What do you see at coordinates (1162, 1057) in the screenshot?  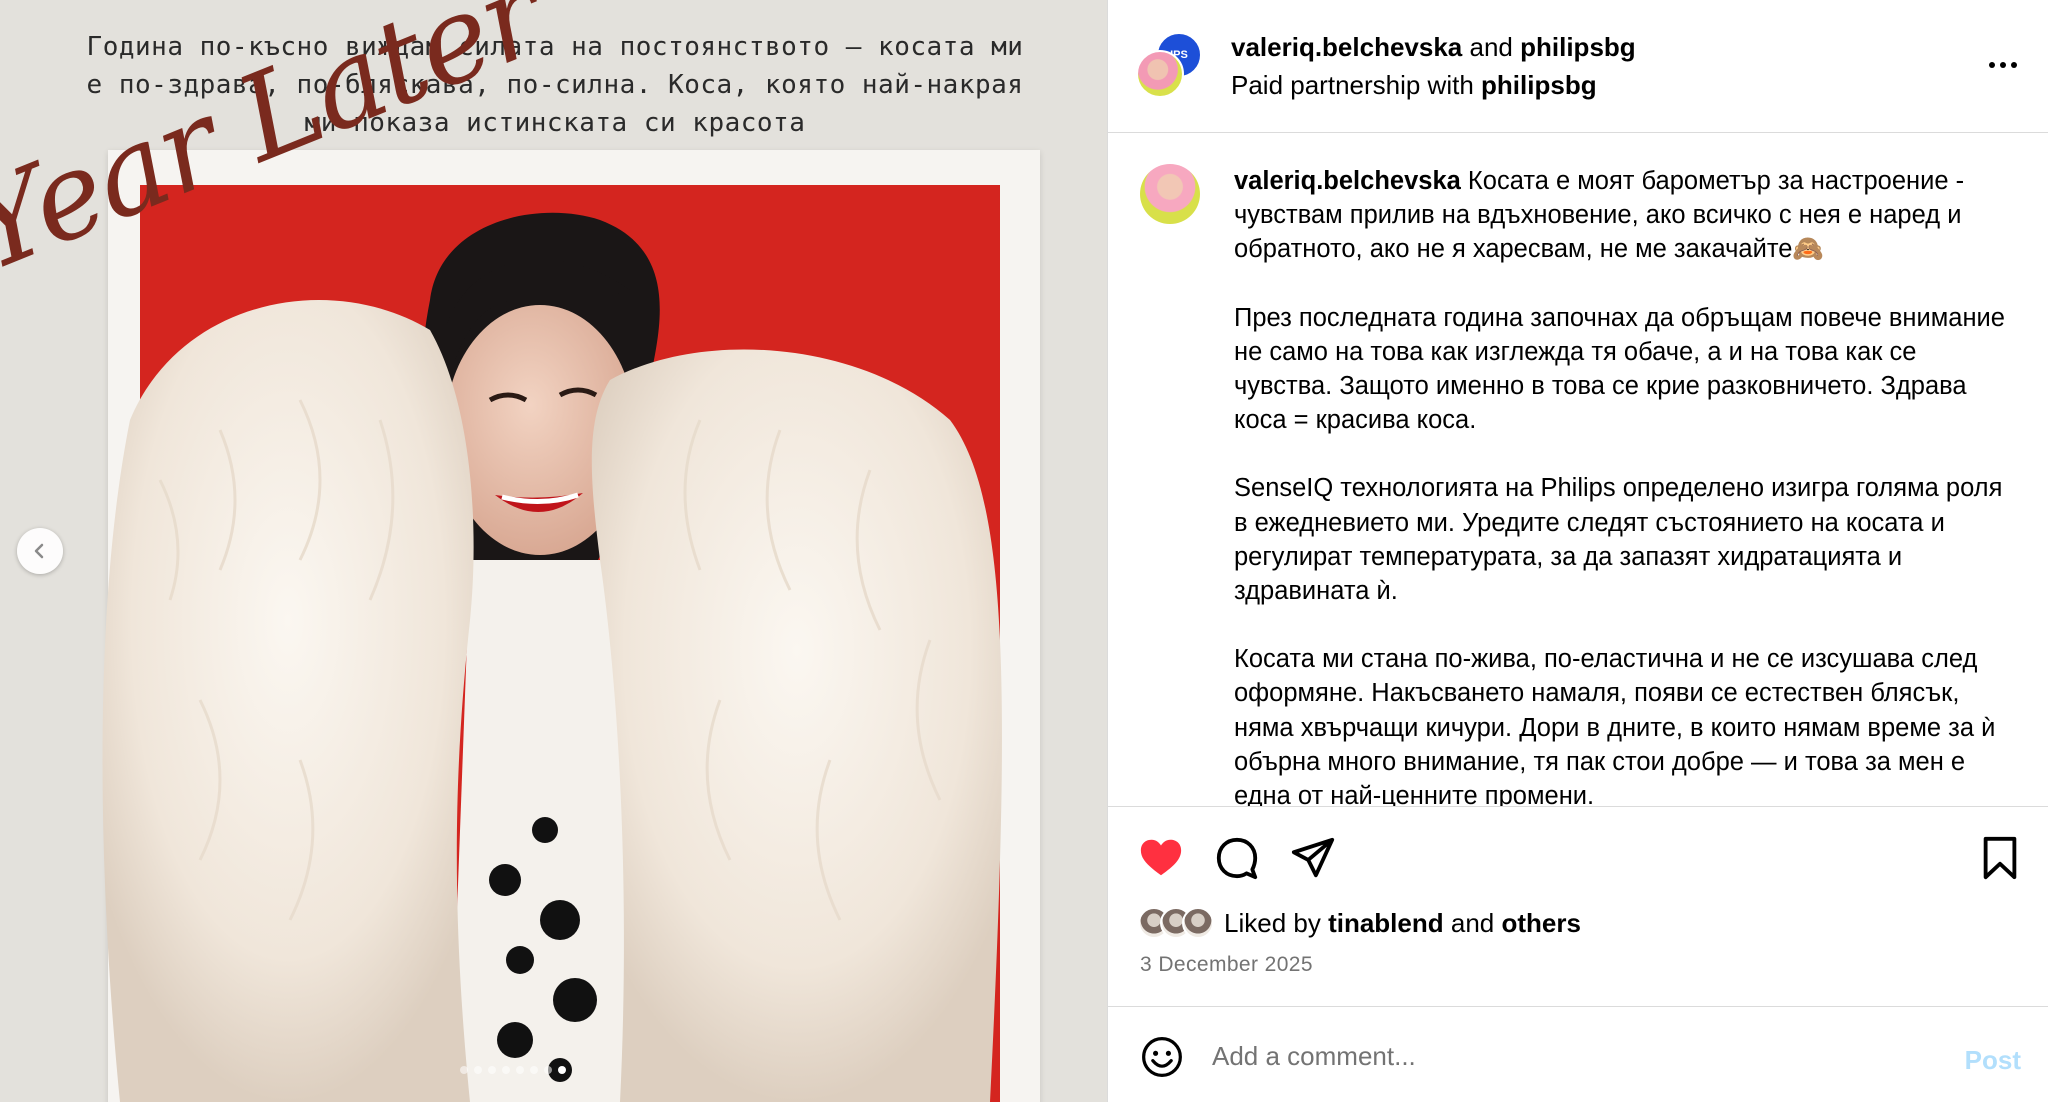 I see `smiley-icon` at bounding box center [1162, 1057].